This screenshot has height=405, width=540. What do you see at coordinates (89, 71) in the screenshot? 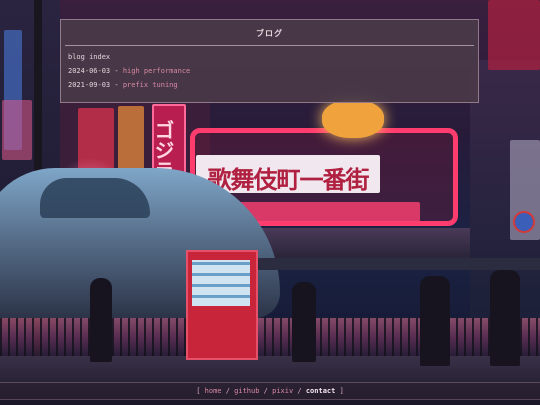
I see `post-date: 2024-06-03` at bounding box center [89, 71].